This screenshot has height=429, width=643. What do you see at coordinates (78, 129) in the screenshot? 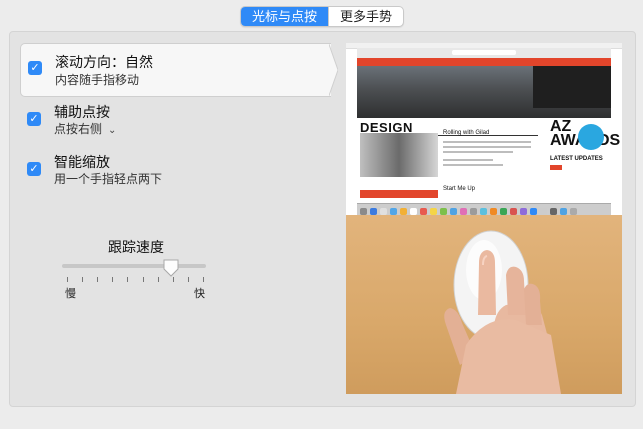
I see `option-subtitle: 点按右侧` at bounding box center [78, 129].